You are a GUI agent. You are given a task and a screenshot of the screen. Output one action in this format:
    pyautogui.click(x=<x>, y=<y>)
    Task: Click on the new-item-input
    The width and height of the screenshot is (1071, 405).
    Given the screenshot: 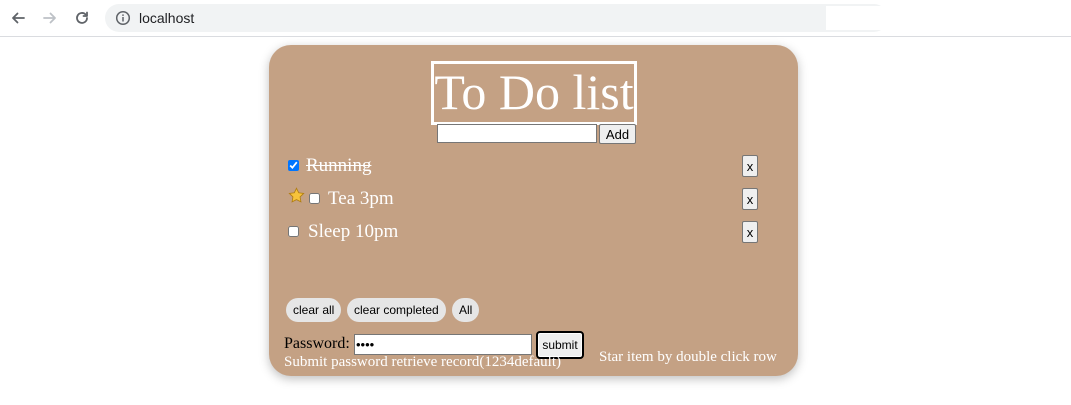 What is the action you would take?
    pyautogui.click(x=517, y=133)
    